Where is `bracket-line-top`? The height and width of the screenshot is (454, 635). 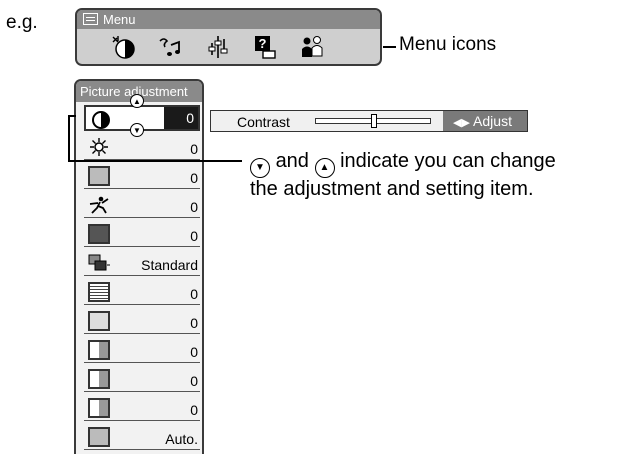
bracket-line-top is located at coordinates (72, 116).